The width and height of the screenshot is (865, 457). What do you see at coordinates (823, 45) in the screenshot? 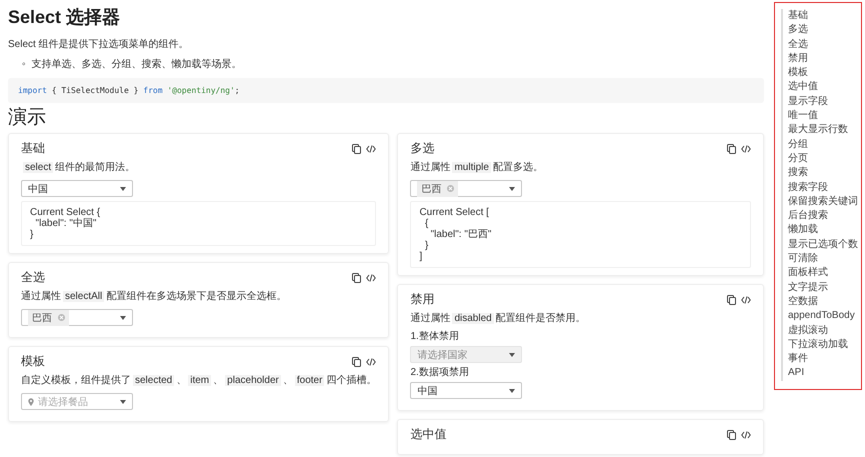
I see `toc-link: 全选` at bounding box center [823, 45].